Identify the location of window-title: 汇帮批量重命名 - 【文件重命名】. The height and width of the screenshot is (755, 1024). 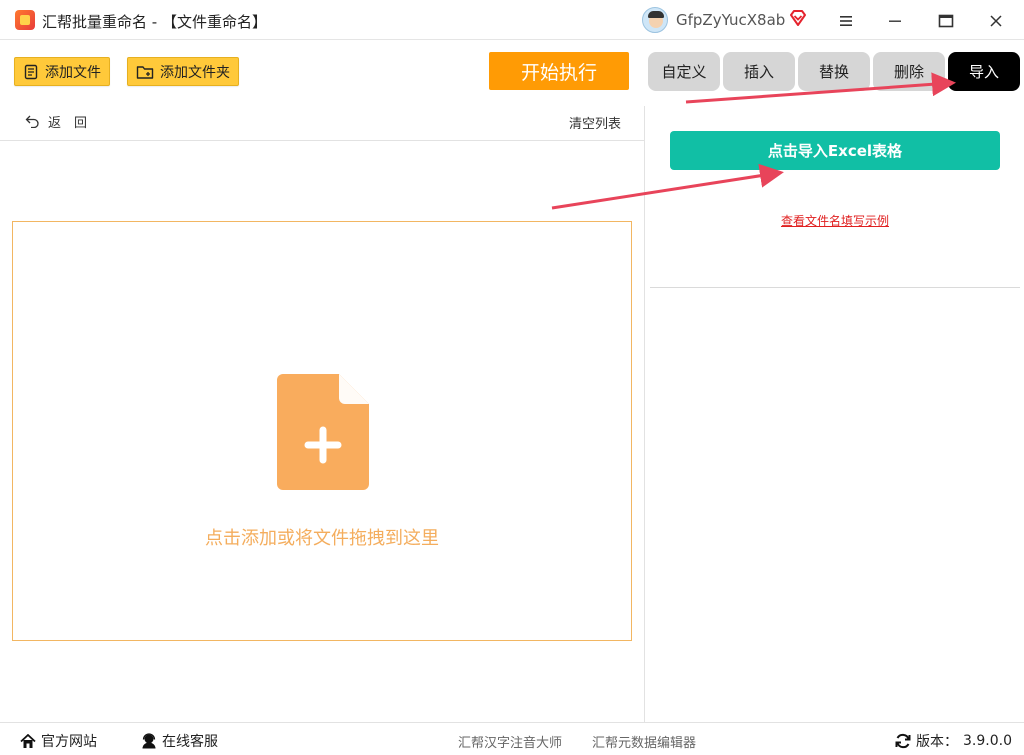
(154, 22).